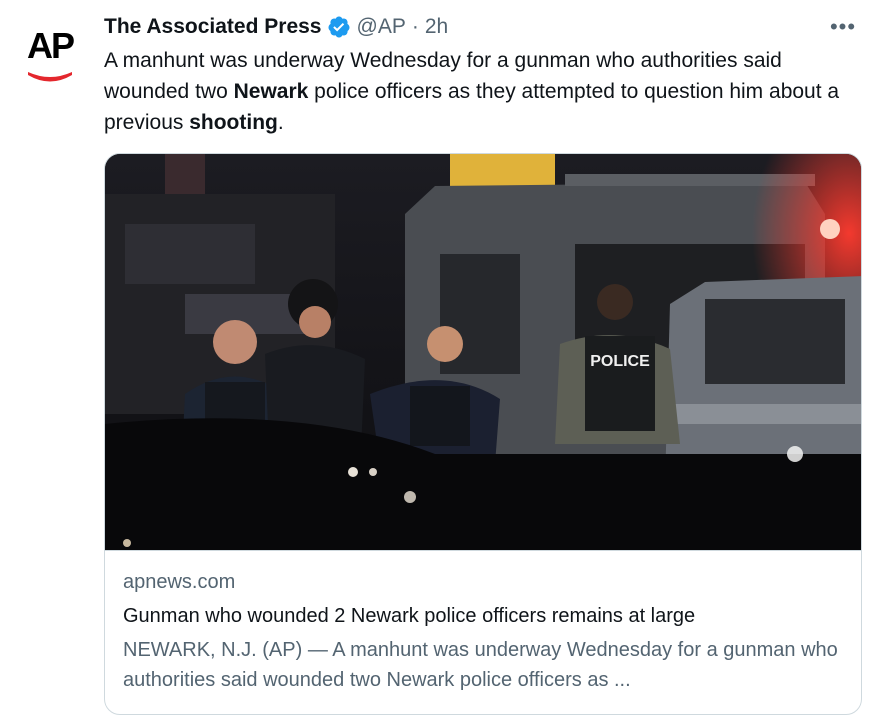  What do you see at coordinates (179, 582) in the screenshot?
I see `card-domain: apnews.com` at bounding box center [179, 582].